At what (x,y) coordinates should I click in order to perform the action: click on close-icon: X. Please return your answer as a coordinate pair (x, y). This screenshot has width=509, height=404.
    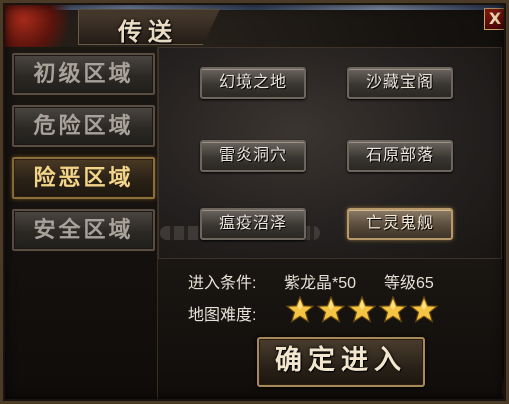
    Looking at the image, I should click on (495, 18).